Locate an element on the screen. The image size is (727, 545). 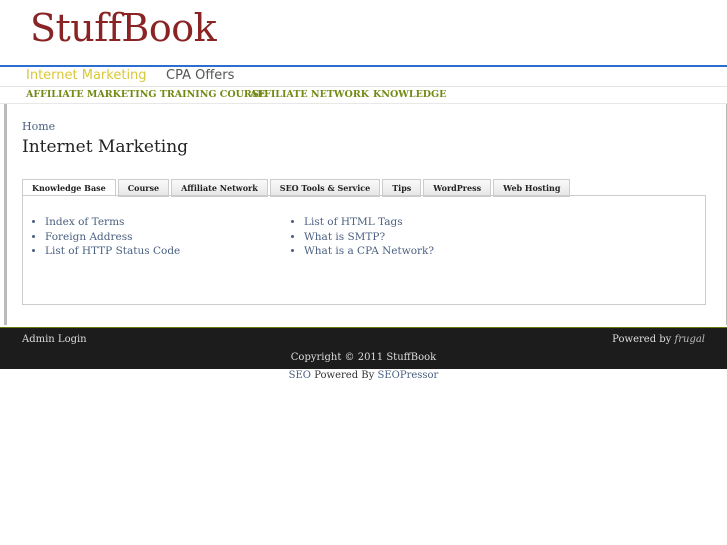
admin-login-link: Admin Login is located at coordinates (54, 339).